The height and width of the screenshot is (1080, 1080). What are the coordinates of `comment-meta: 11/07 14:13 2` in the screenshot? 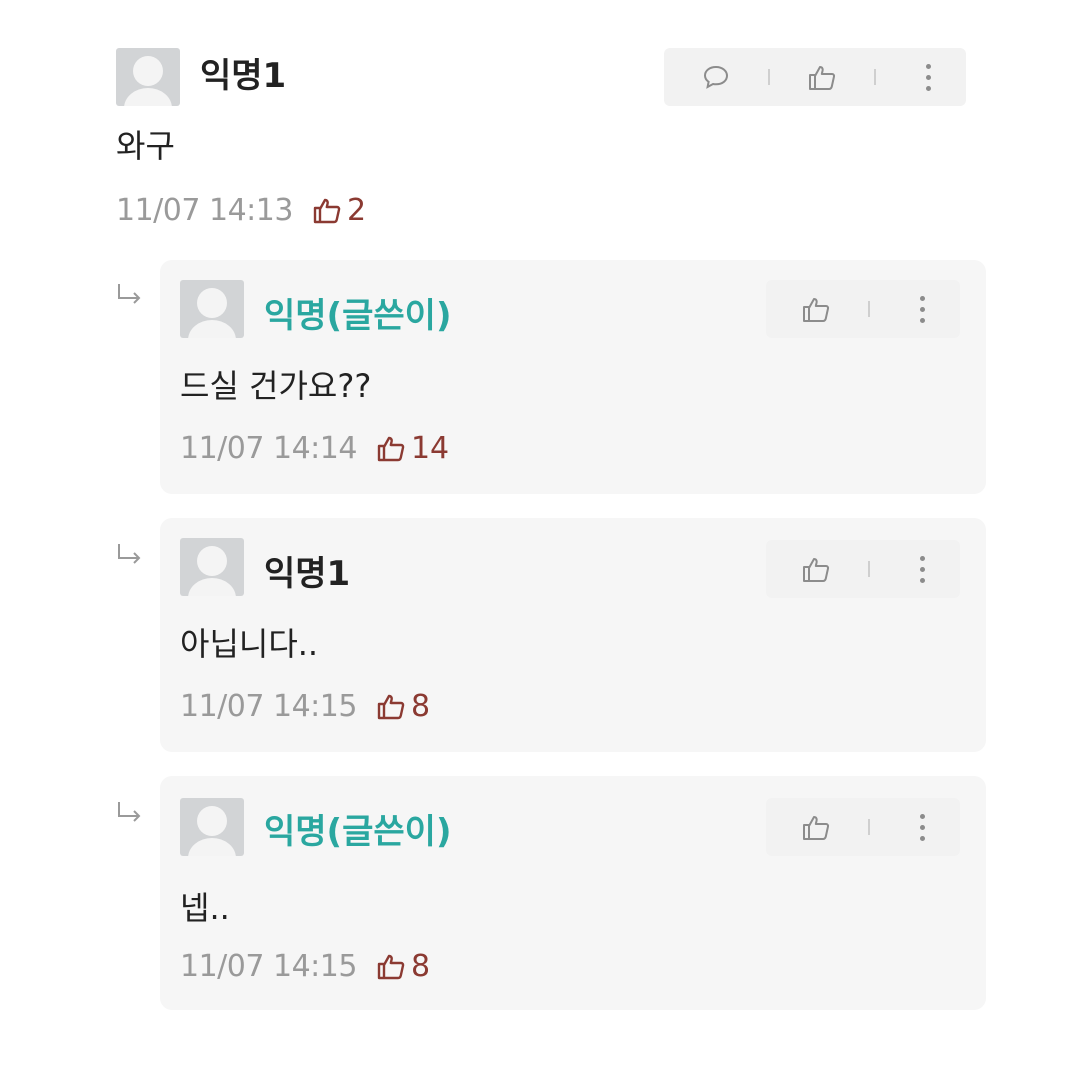 It's located at (241, 210).